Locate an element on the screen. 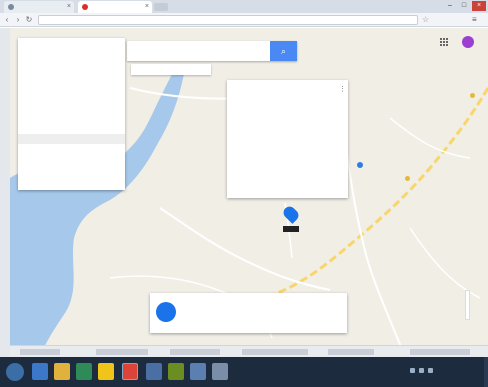 This screenshot has width=488, height=387. place-icon is located at coordinates (166, 312).